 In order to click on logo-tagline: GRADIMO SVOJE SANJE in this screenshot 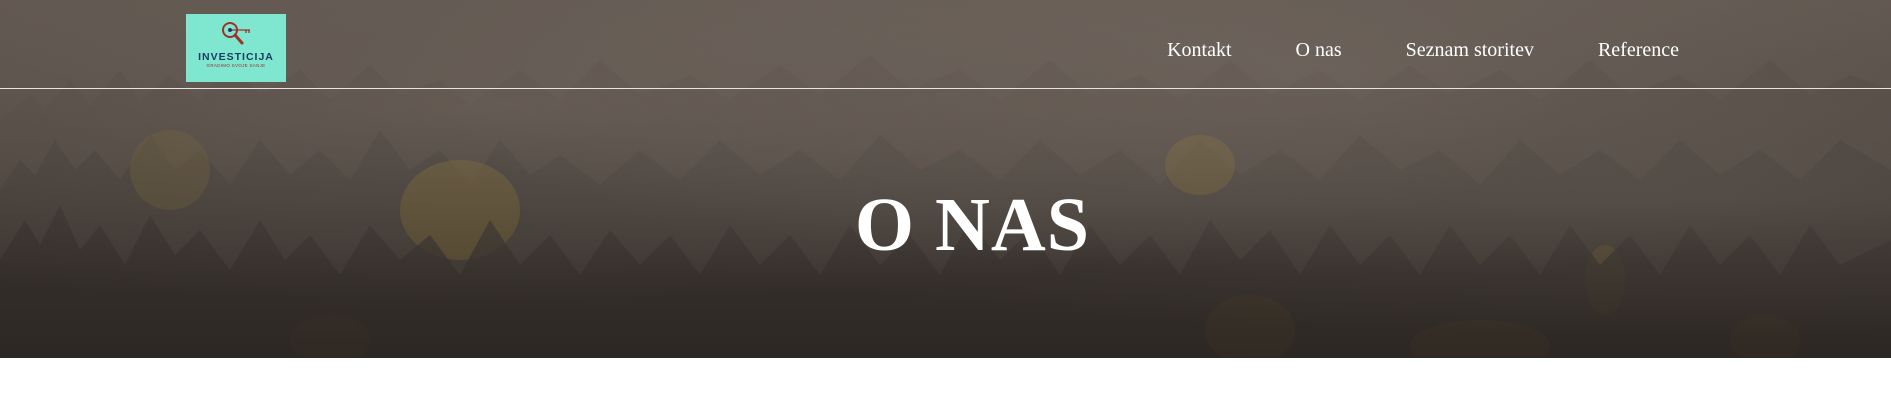, I will do `click(236, 65)`.